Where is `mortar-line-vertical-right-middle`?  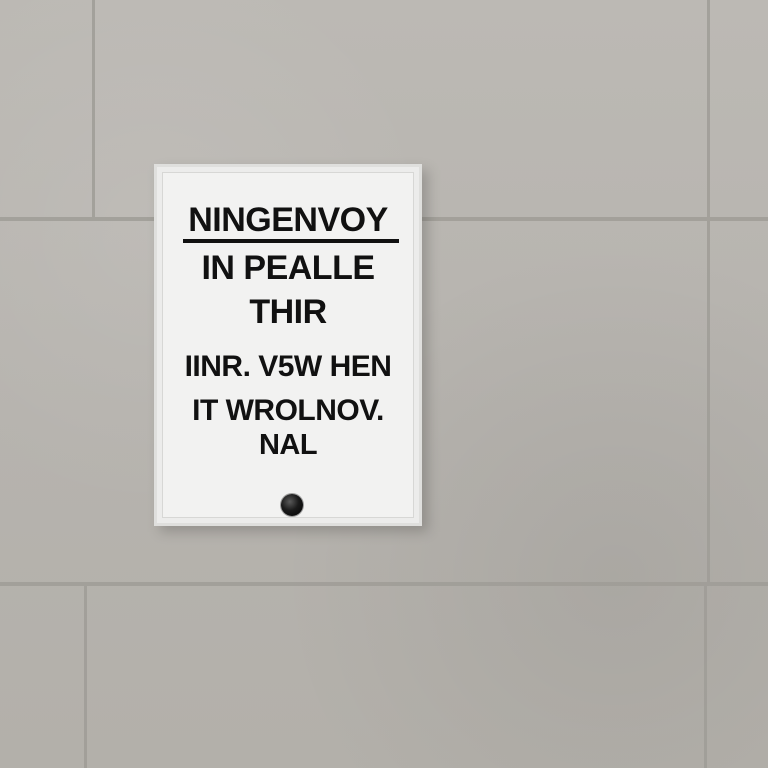 mortar-line-vertical-right-middle is located at coordinates (708, 401).